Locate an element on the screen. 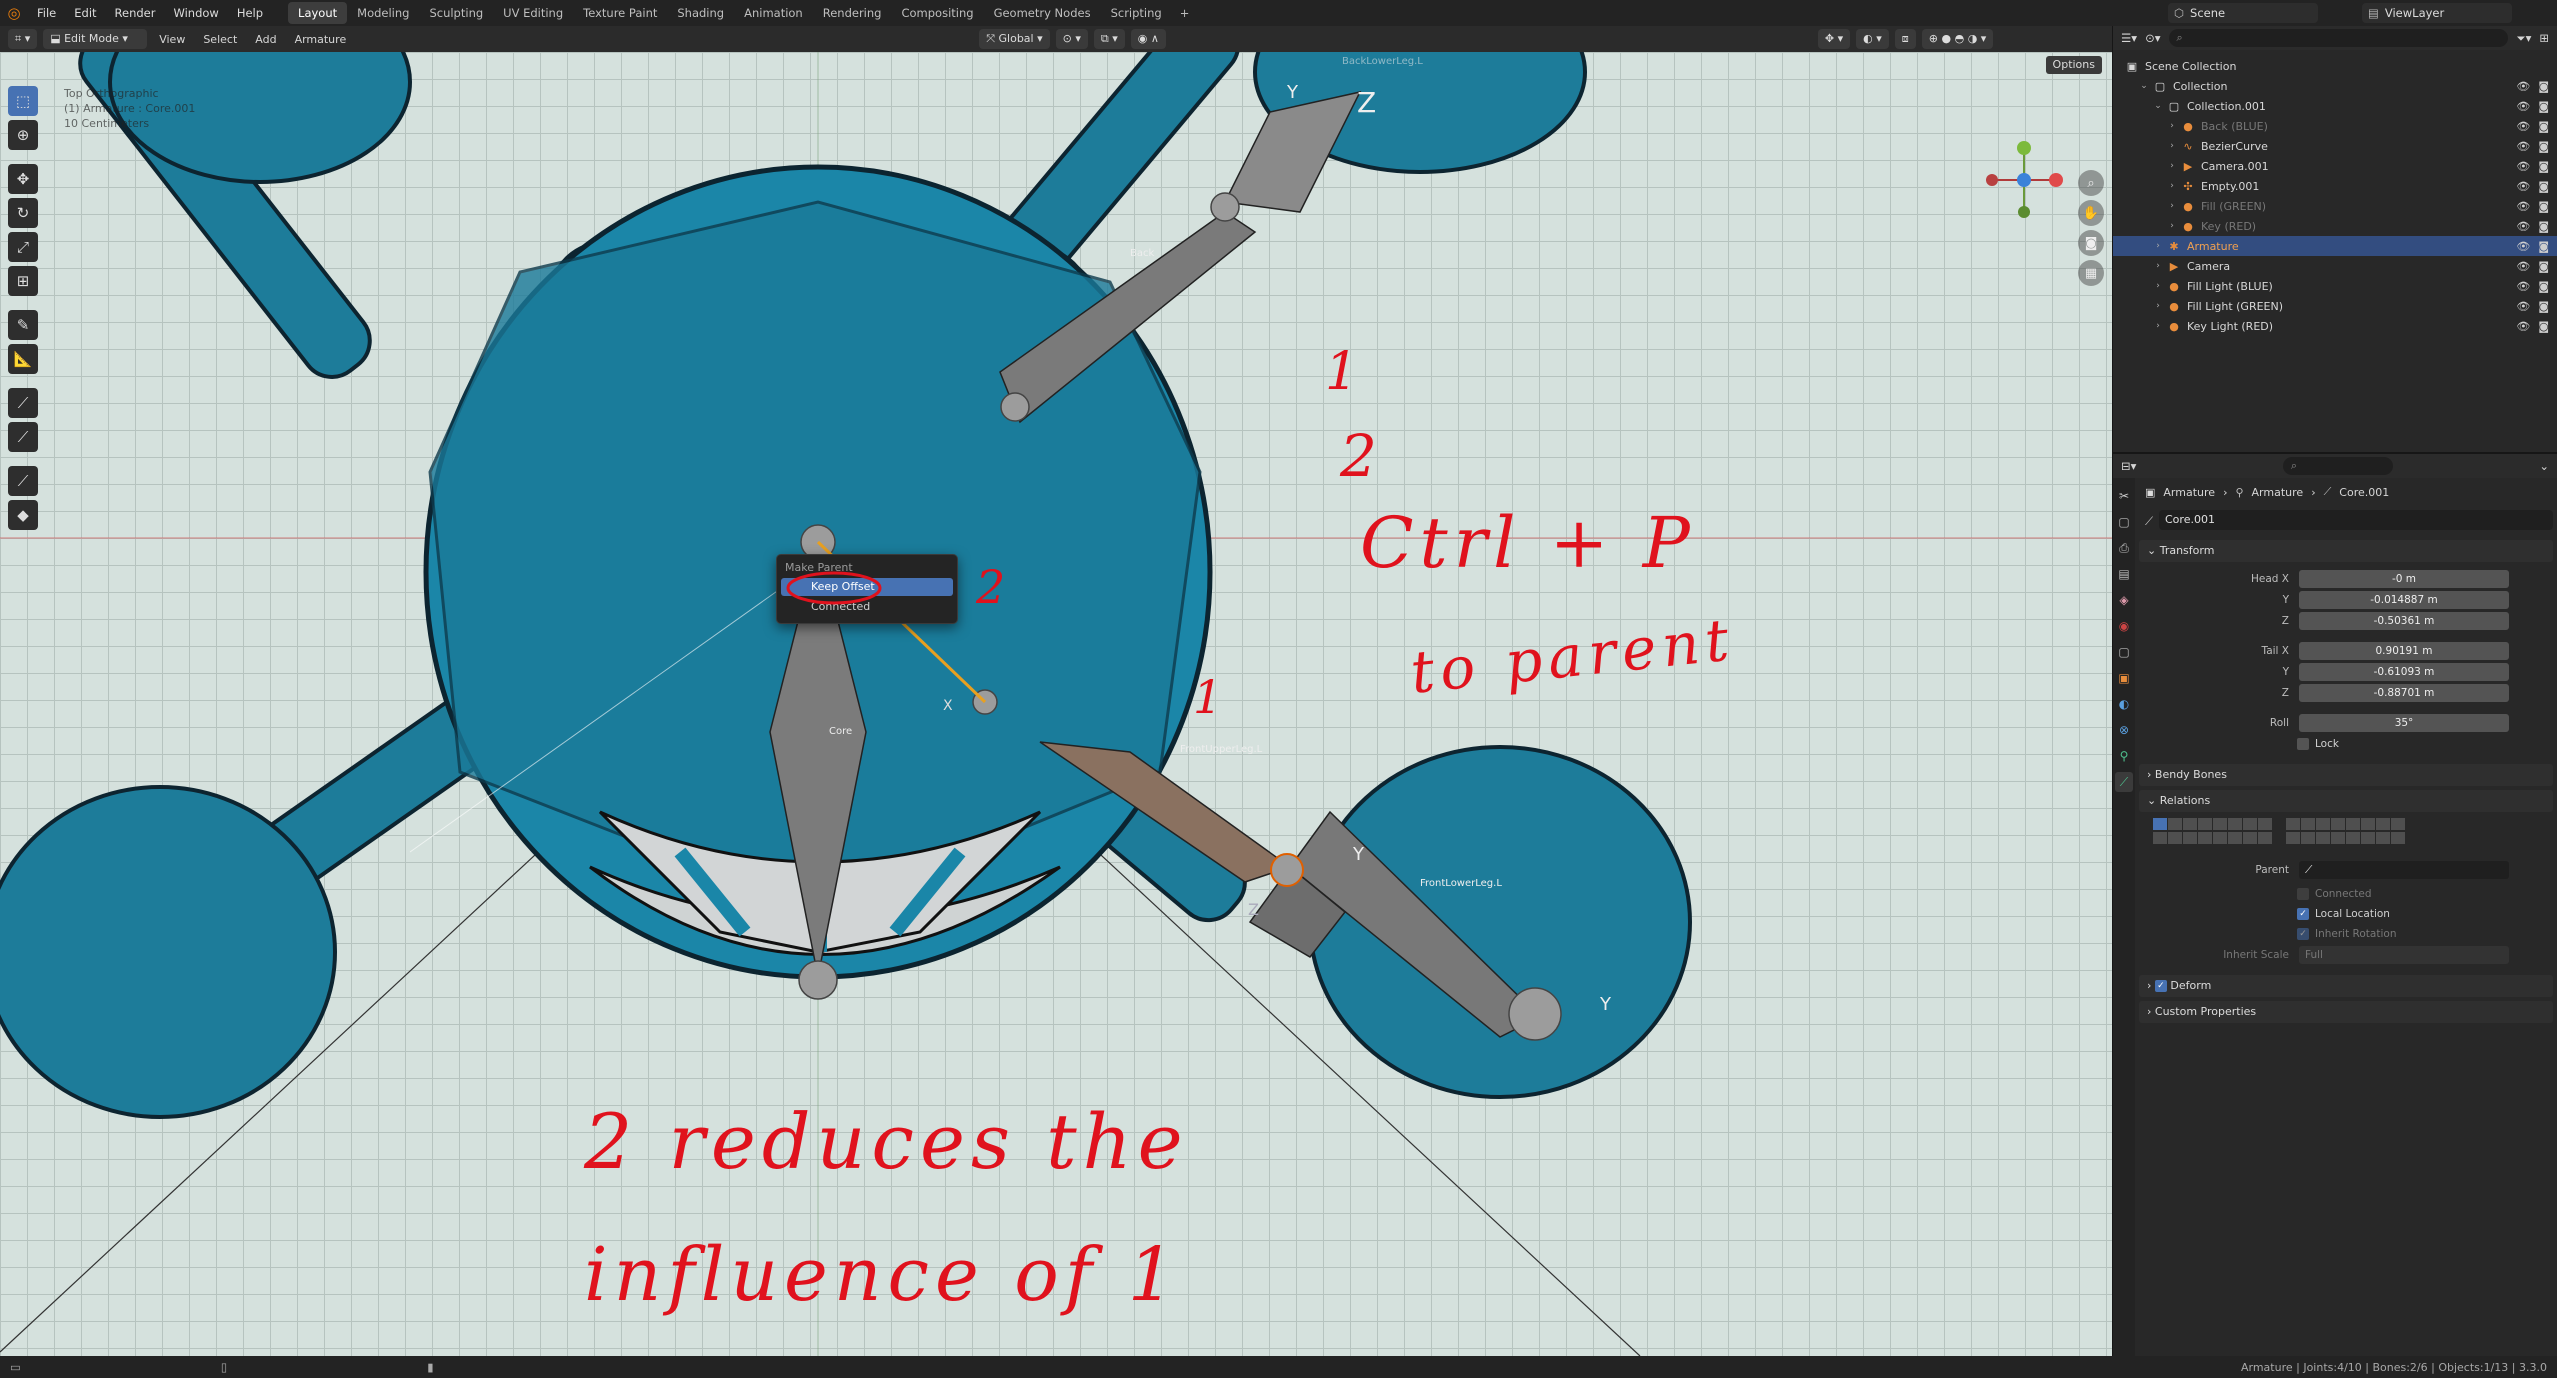  bone-name-field: Core.001 is located at coordinates (2356, 520).